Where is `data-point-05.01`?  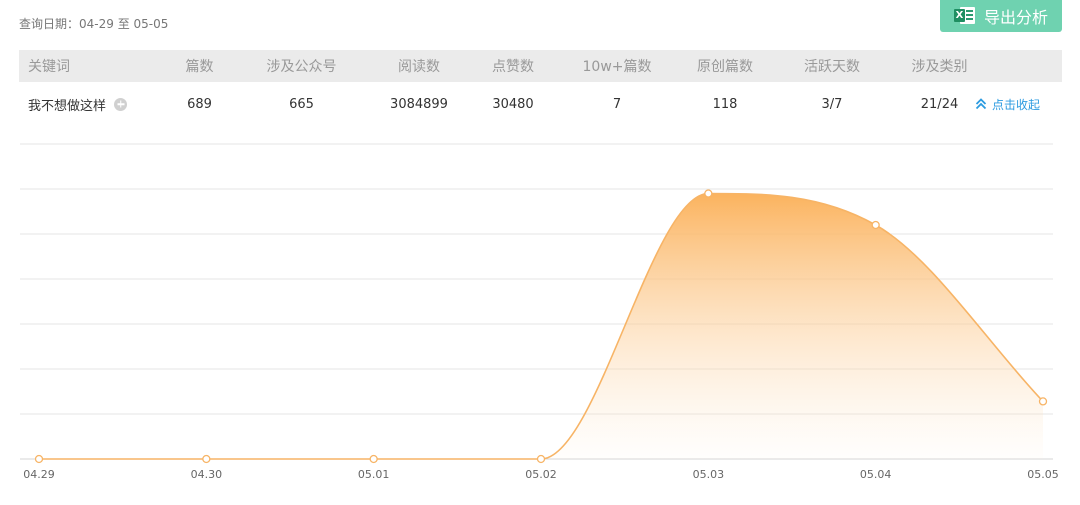 data-point-05.01 is located at coordinates (373, 459).